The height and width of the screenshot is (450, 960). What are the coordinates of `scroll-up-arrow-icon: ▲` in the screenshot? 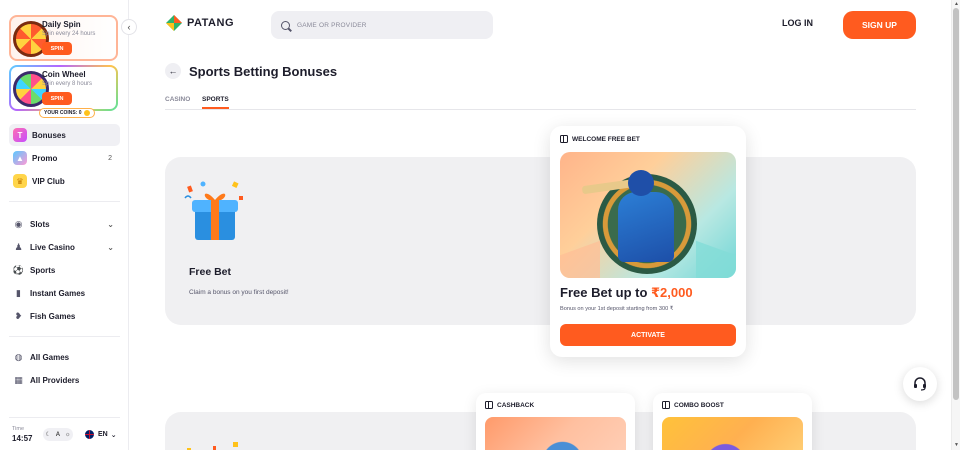 It's located at (956, 4).